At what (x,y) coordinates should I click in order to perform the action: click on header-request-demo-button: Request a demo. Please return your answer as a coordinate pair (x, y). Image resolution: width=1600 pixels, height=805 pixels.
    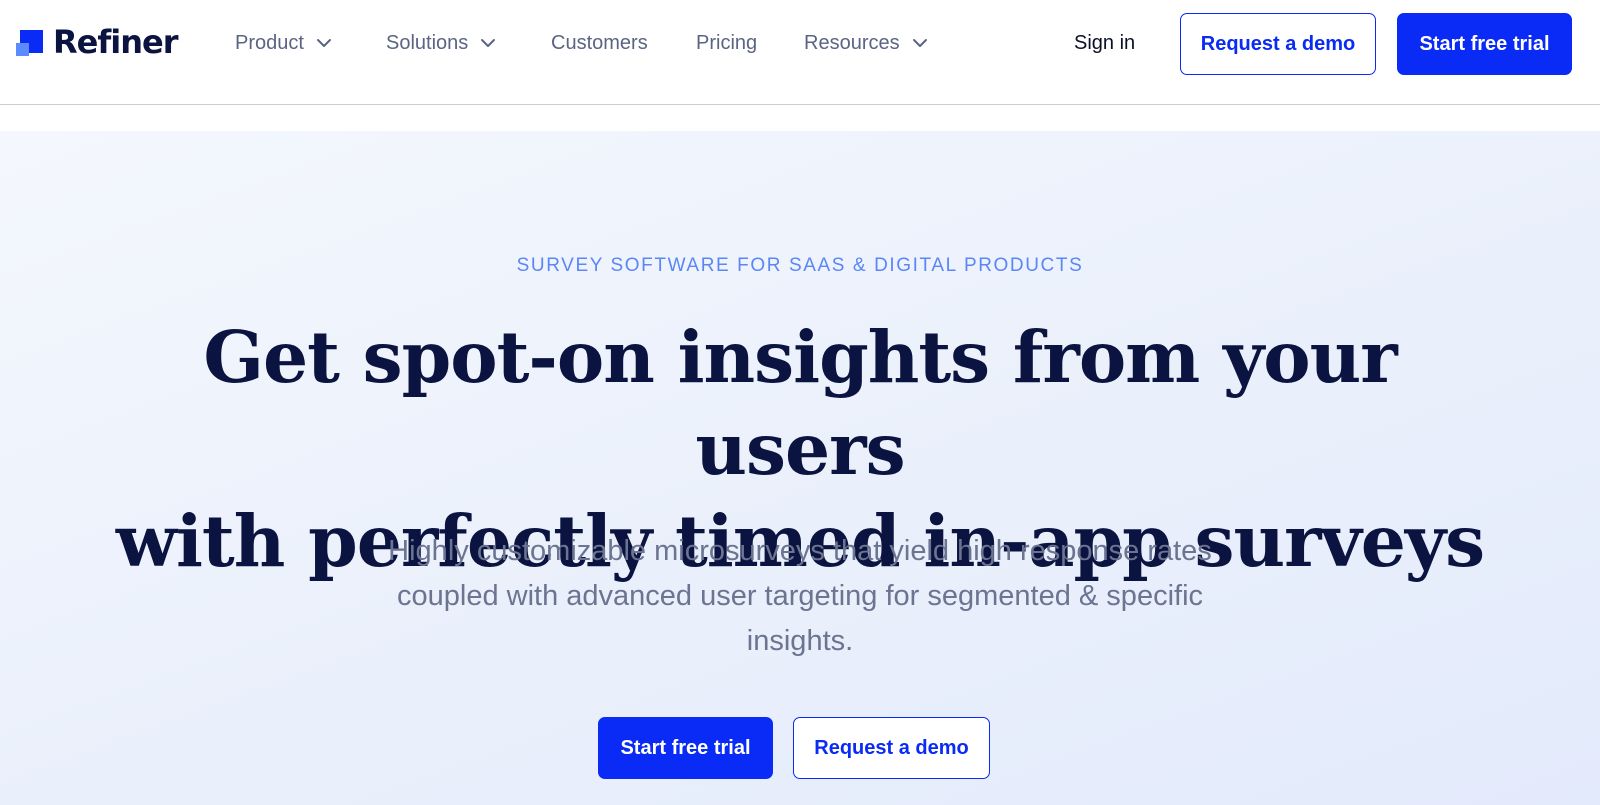
    Looking at the image, I should click on (1278, 44).